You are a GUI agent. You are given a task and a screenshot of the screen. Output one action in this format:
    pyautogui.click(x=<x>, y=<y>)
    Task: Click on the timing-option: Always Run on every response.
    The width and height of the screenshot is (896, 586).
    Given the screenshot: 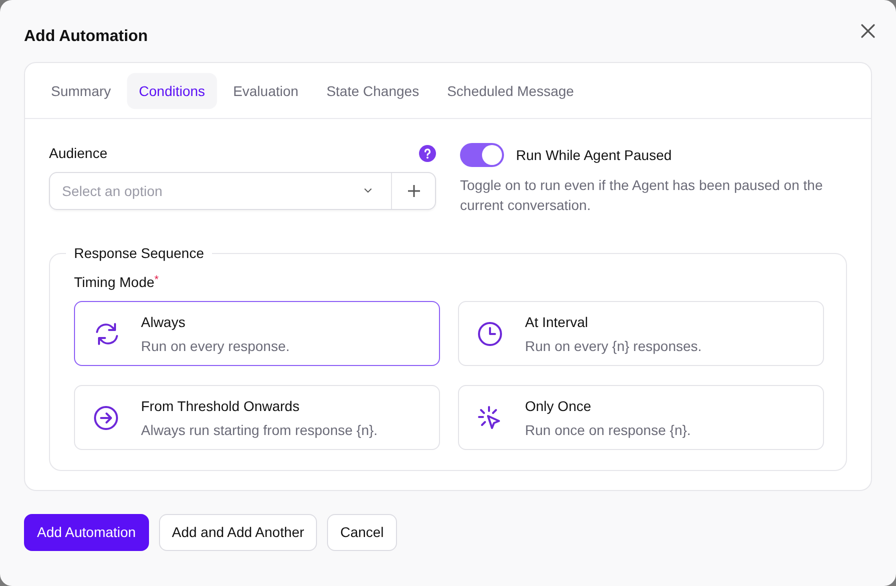 What is the action you would take?
    pyautogui.click(x=257, y=333)
    